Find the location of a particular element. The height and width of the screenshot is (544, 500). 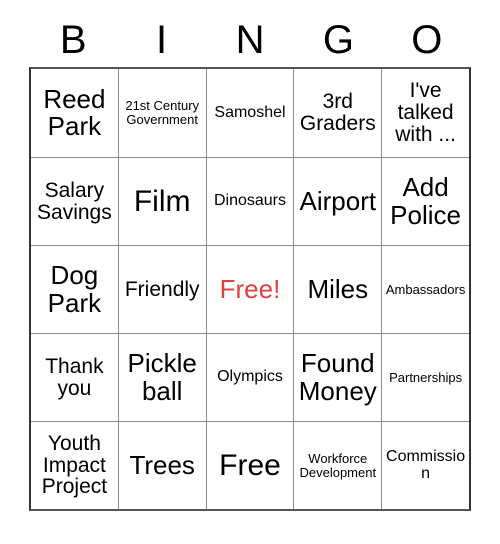

bingo-cell: Salary Savings is located at coordinates (74, 201).